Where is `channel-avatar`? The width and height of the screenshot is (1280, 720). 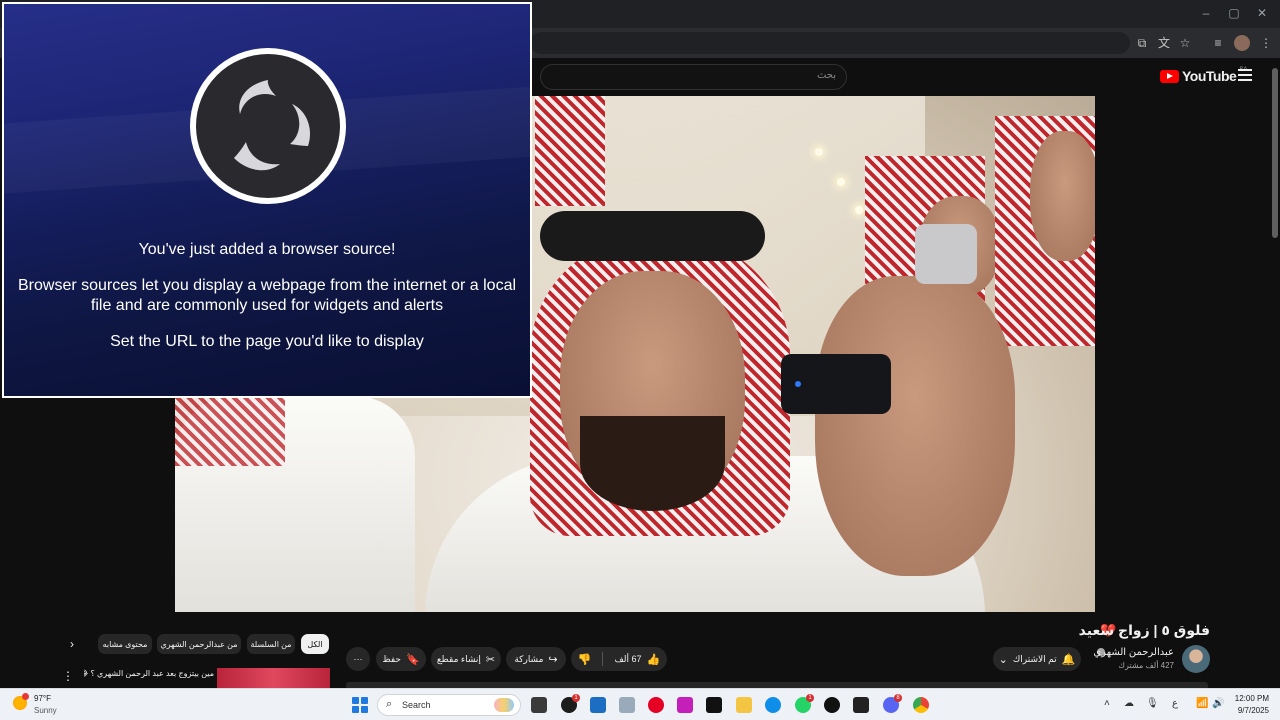 channel-avatar is located at coordinates (1196, 659).